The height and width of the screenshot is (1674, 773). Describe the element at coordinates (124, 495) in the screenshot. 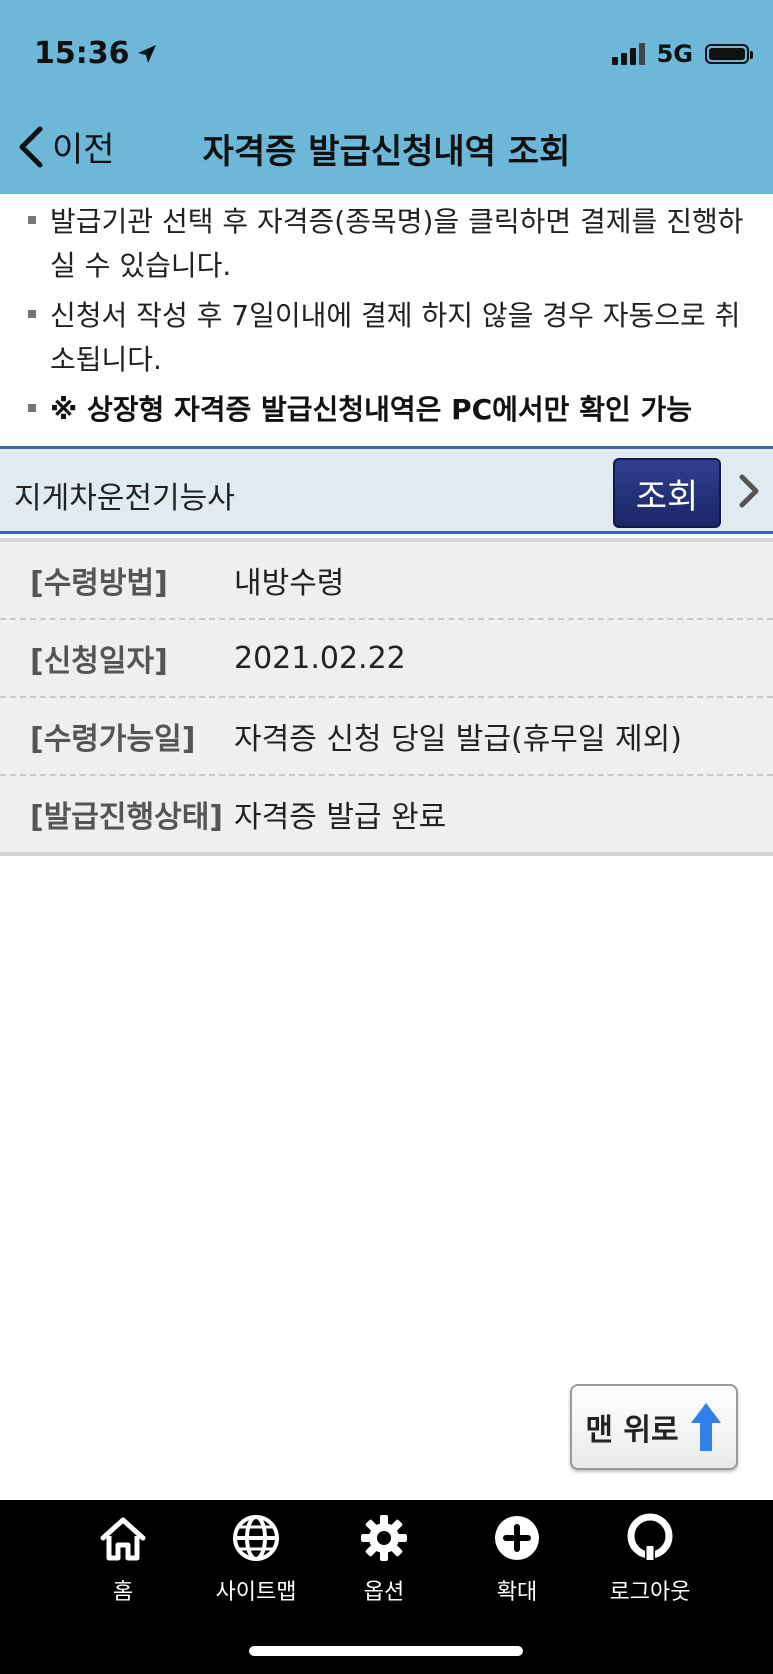

I see `certificate-name: 지게차운전기능사` at that location.